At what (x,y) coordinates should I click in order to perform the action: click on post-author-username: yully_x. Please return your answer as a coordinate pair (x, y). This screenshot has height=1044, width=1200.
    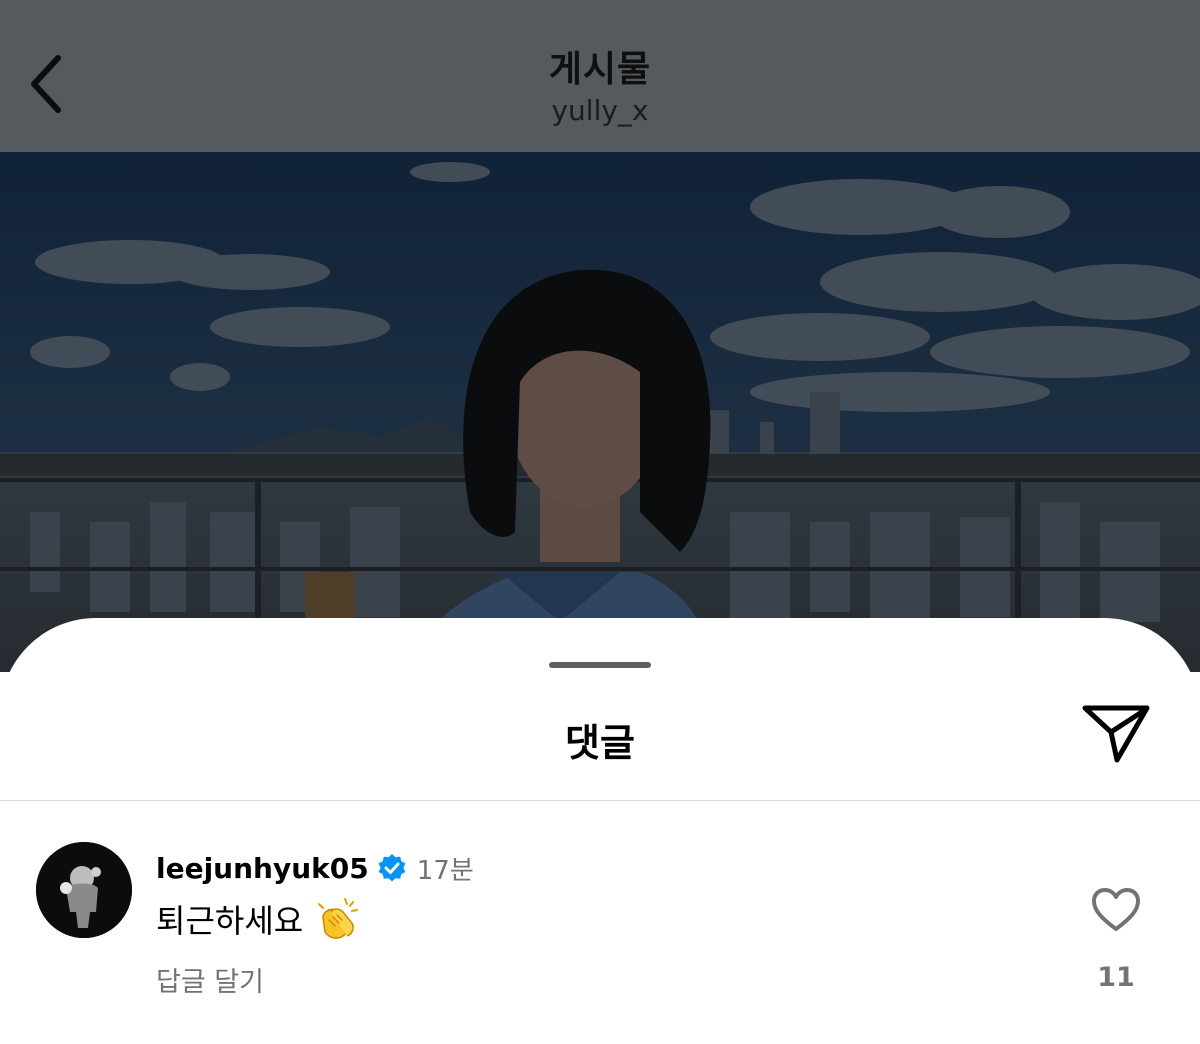
    Looking at the image, I should click on (600, 110).